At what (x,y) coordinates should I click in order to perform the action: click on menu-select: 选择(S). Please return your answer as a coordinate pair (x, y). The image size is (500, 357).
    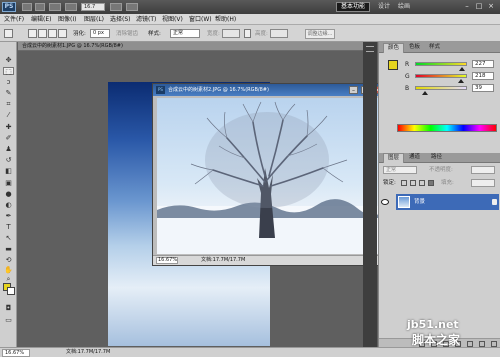
    Looking at the image, I should click on (120, 19).